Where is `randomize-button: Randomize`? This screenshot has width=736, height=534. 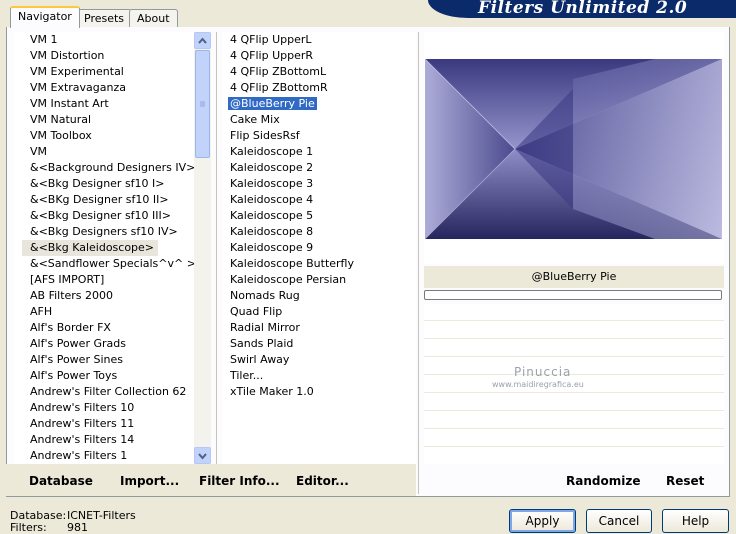 randomize-button: Randomize is located at coordinates (603, 481).